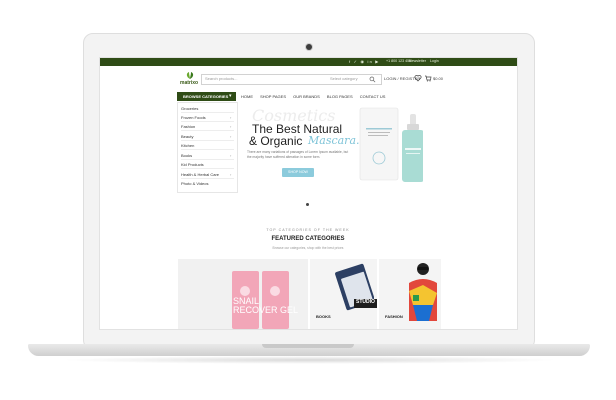 The width and height of the screenshot is (616, 400). What do you see at coordinates (391, 144) in the screenshot?
I see `hero-product-image` at bounding box center [391, 144].